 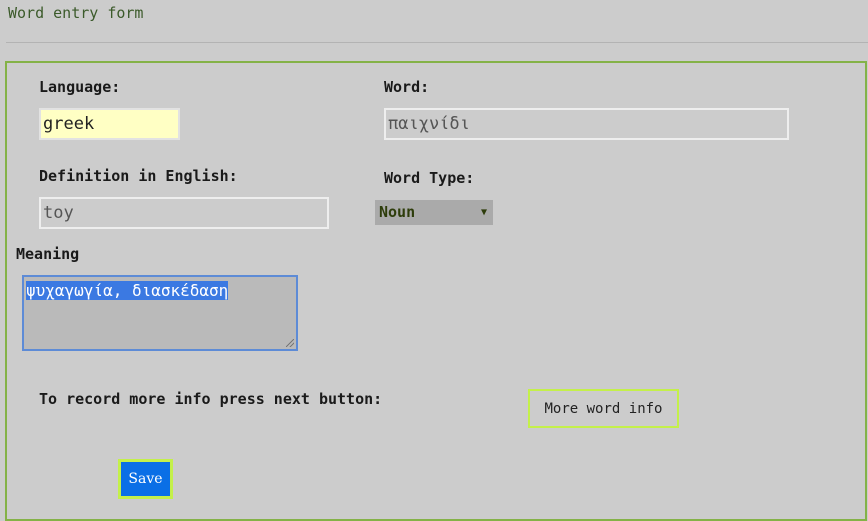 What do you see at coordinates (109, 124) in the screenshot?
I see `language-input` at bounding box center [109, 124].